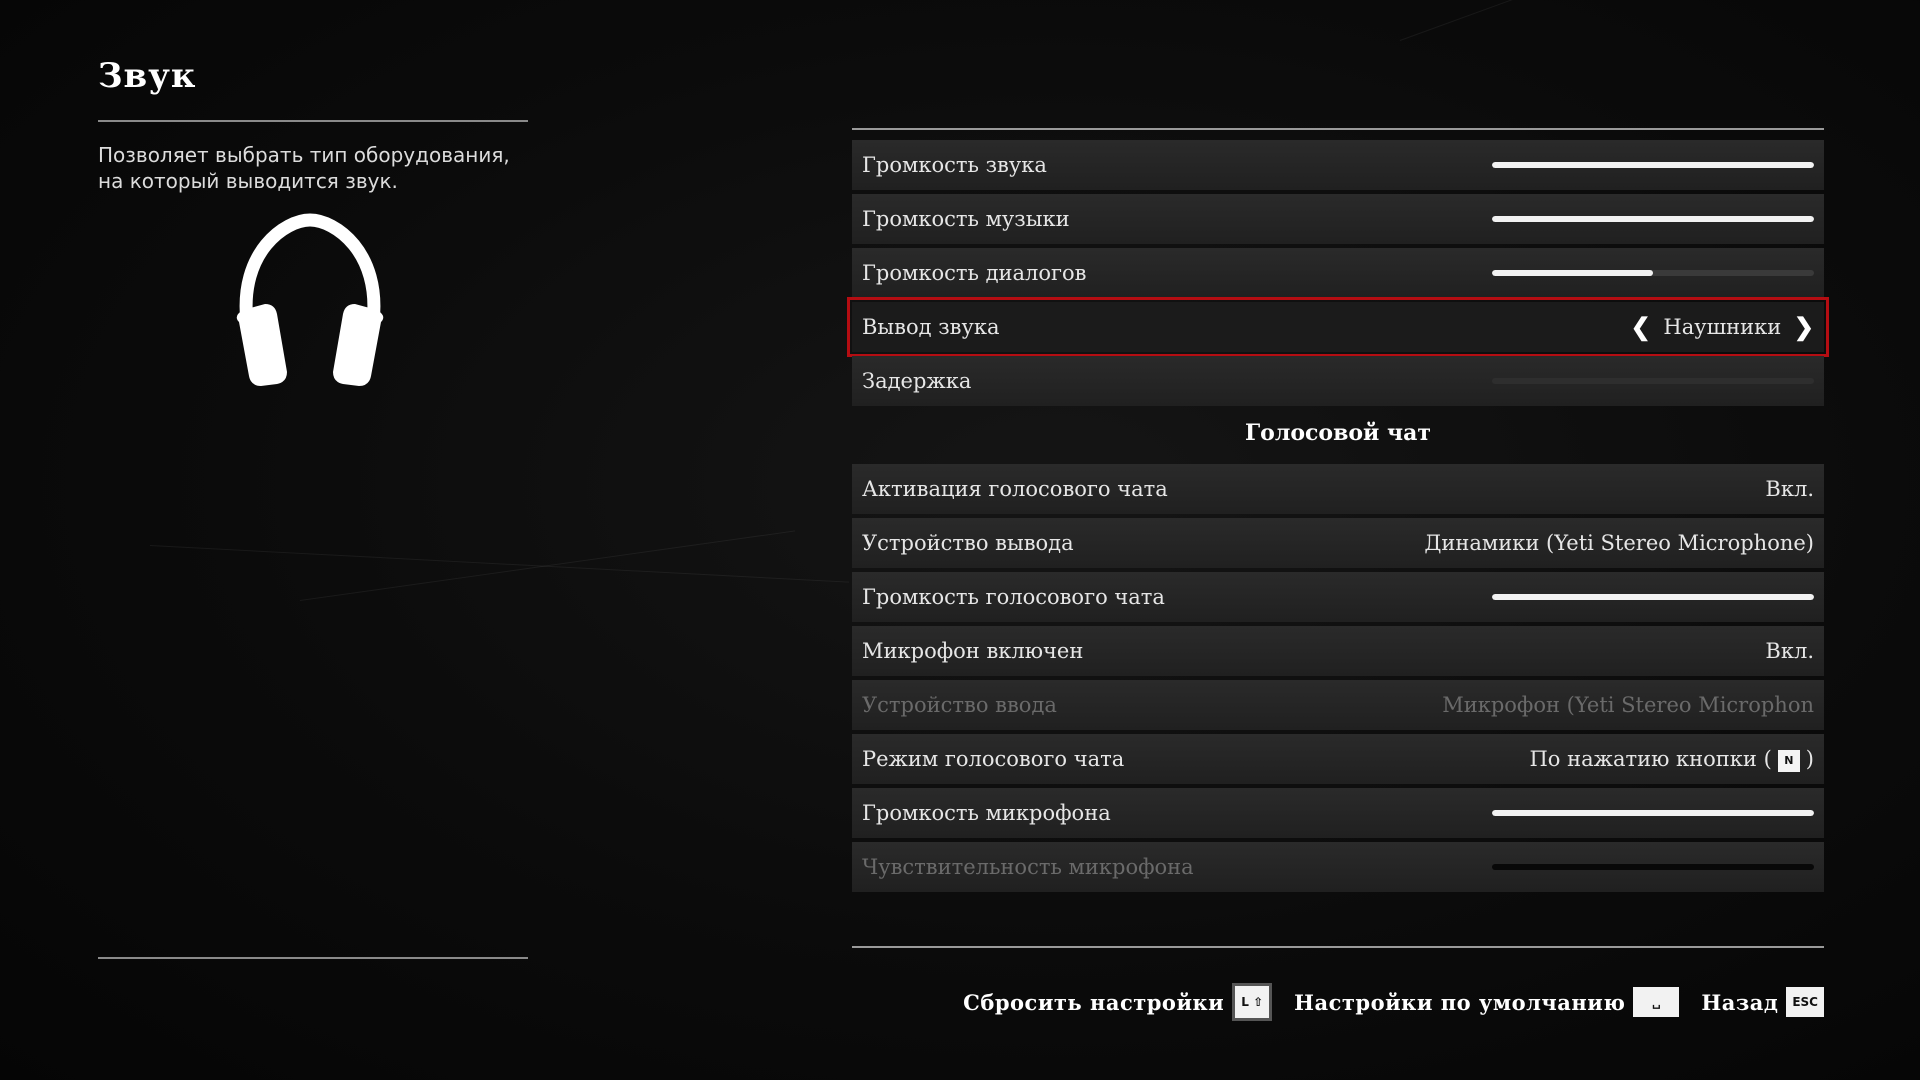 This screenshot has width=1920, height=1080. What do you see at coordinates (993, 759) in the screenshot?
I see `setting-label: Режим голосового чата` at bounding box center [993, 759].